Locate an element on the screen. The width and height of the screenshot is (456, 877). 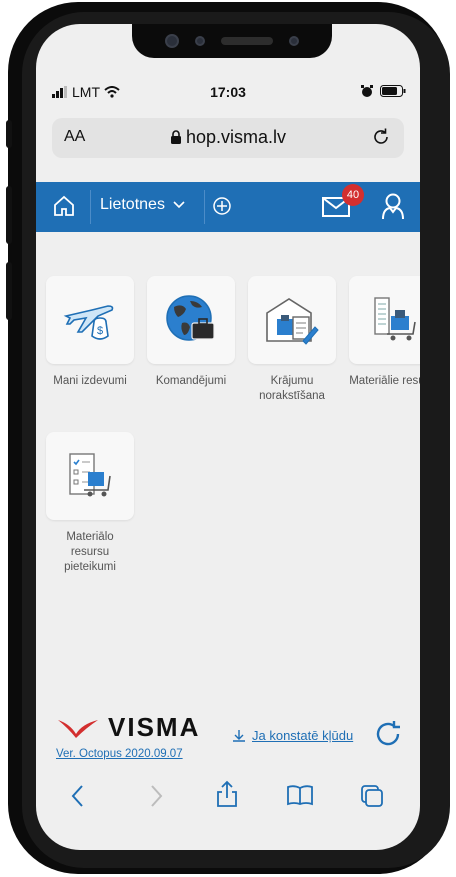
brand-name: VISMA is located at coordinates (154, 727).